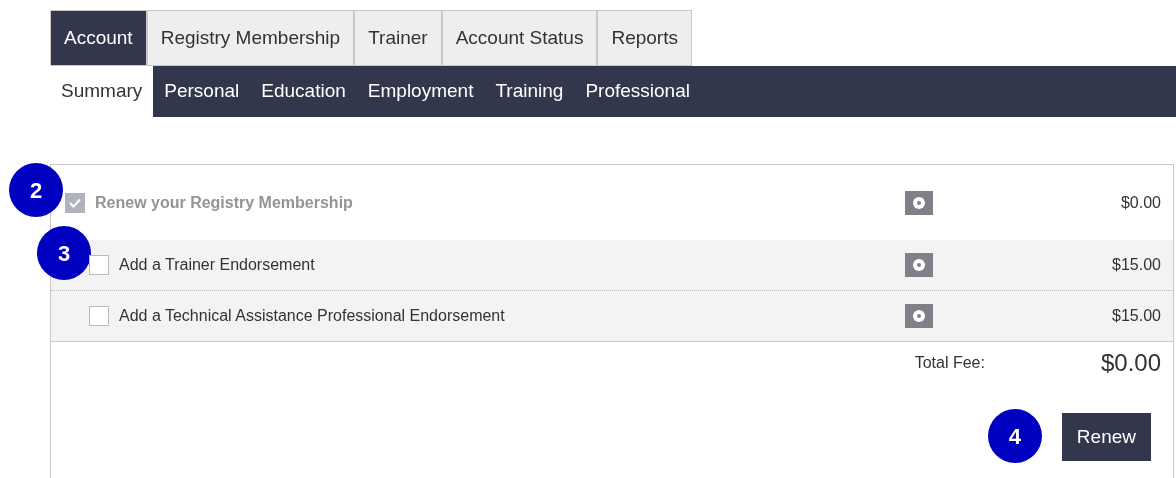 The height and width of the screenshot is (478, 1176). Describe the element at coordinates (250, 38) in the screenshot. I see `tab: Registry Membership` at that location.